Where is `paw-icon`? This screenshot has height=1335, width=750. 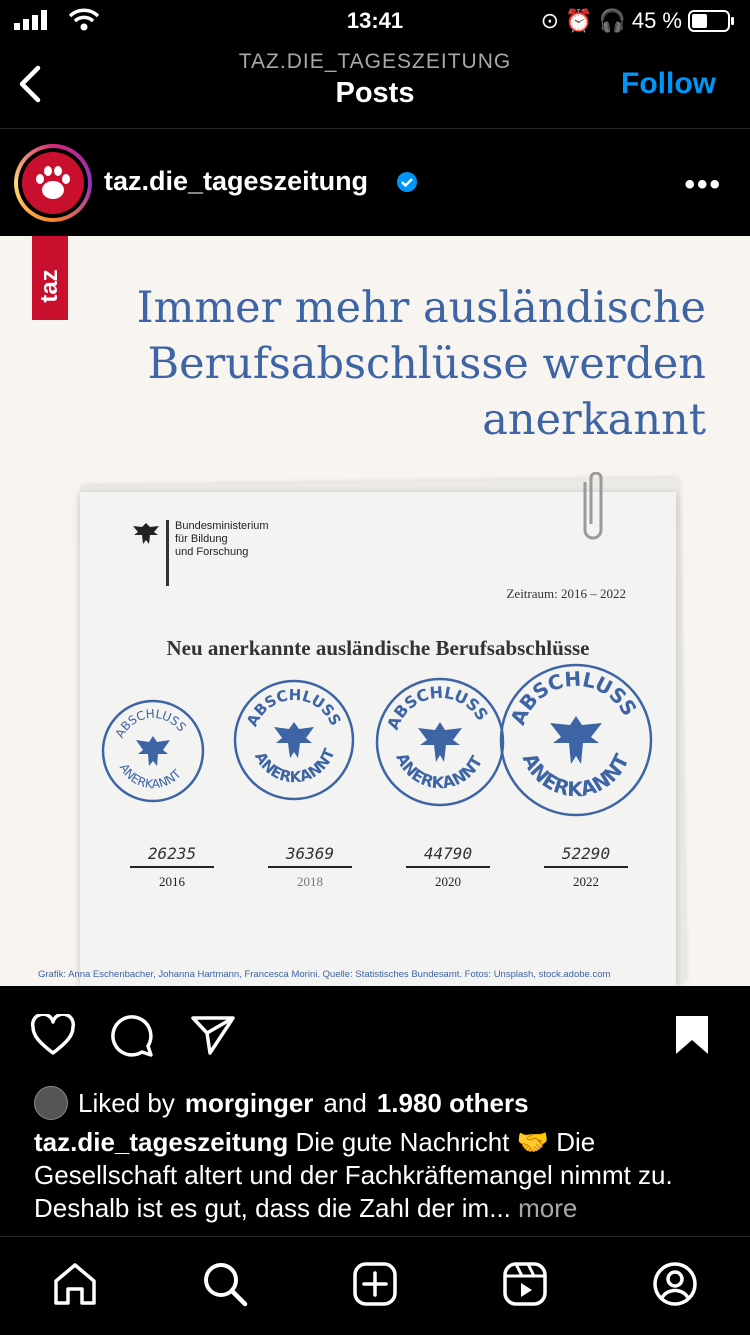 paw-icon is located at coordinates (53, 182).